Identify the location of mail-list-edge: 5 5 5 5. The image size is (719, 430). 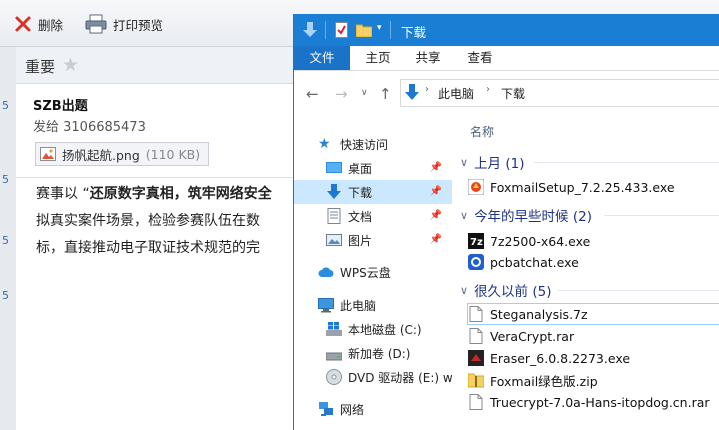
(8, 238).